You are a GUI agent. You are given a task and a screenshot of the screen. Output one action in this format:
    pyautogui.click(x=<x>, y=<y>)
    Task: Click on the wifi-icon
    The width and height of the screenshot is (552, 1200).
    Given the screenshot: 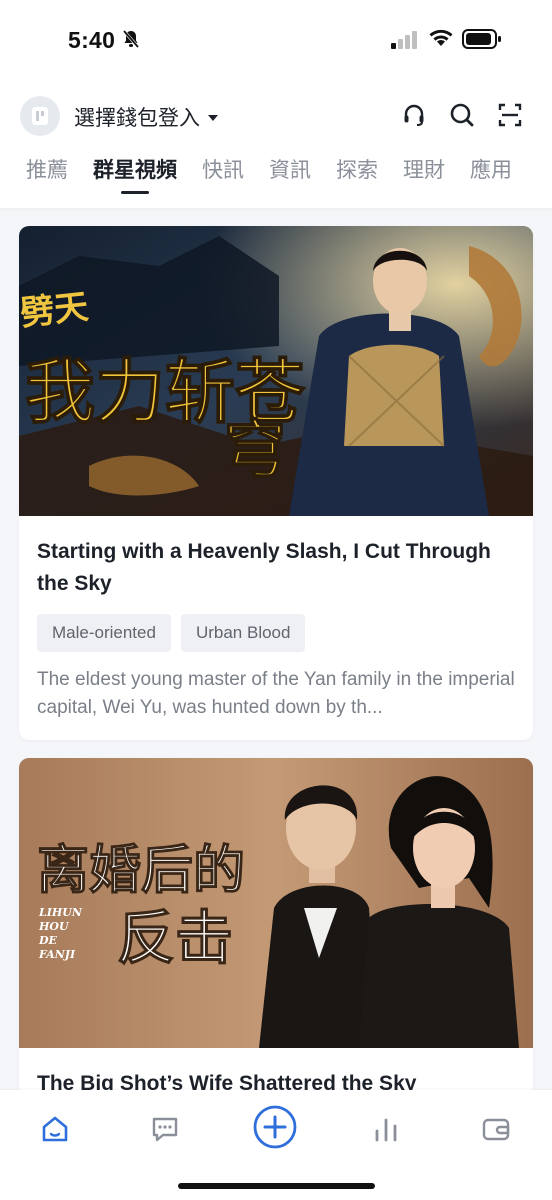 What is the action you would take?
    pyautogui.click(x=441, y=40)
    